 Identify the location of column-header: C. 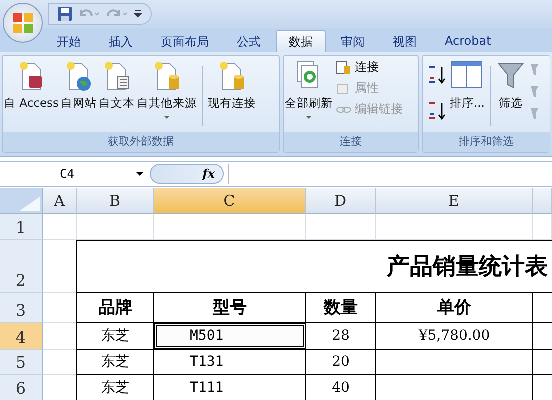
(230, 201).